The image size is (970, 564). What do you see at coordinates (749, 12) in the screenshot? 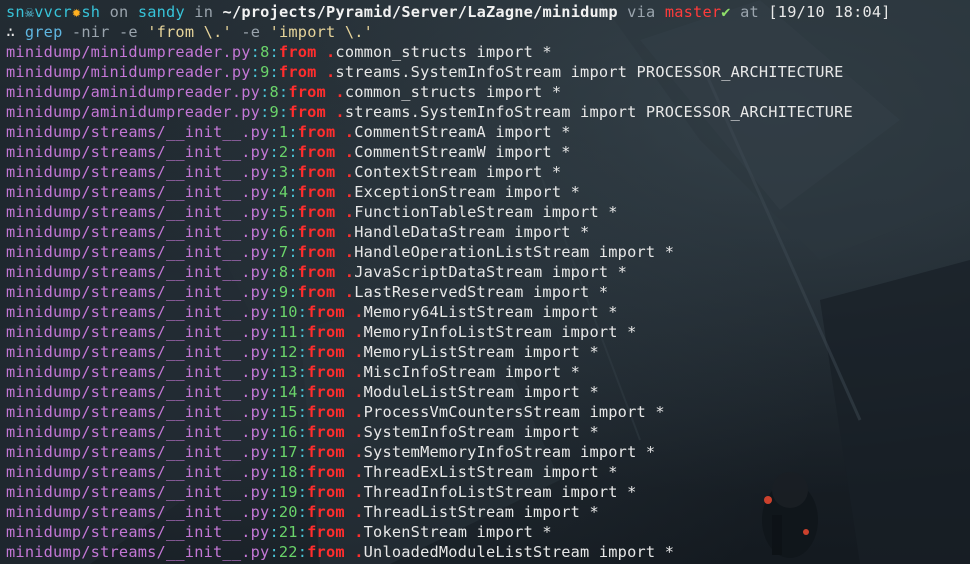
I see `prompt-at: at` at bounding box center [749, 12].